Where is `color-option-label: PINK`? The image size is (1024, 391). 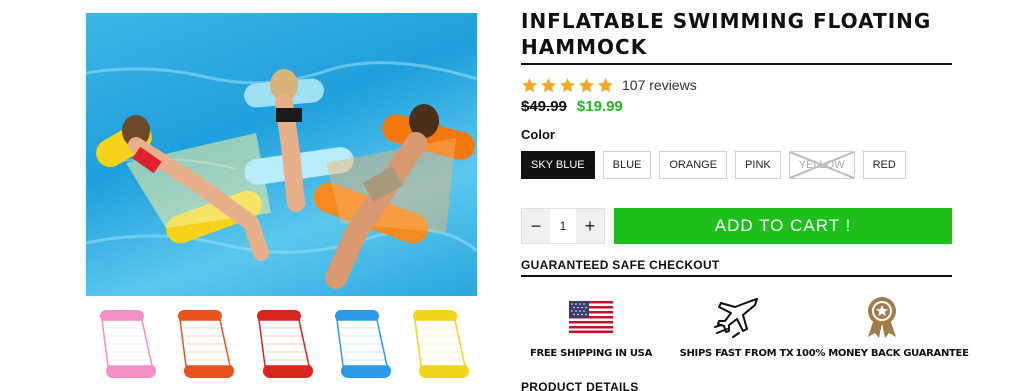 color-option-label: PINK is located at coordinates (758, 165).